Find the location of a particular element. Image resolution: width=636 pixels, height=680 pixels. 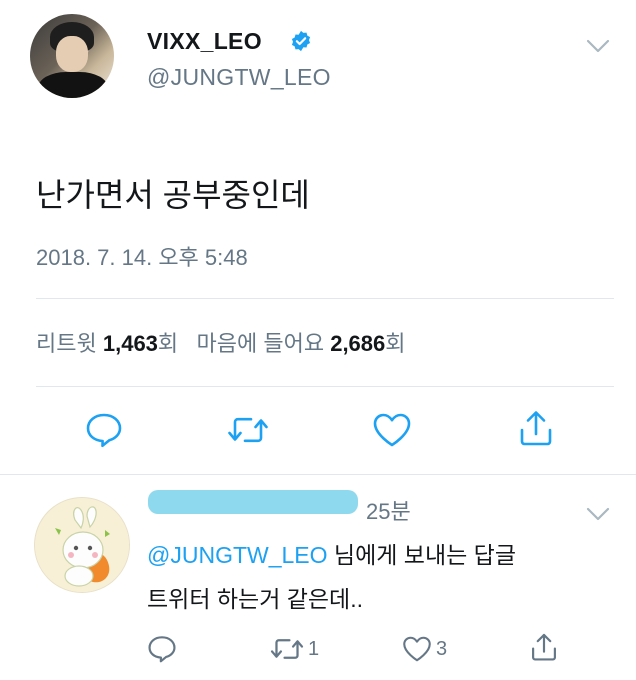

reply-mention-link: @JUNGTW_LEO is located at coordinates (237, 555).